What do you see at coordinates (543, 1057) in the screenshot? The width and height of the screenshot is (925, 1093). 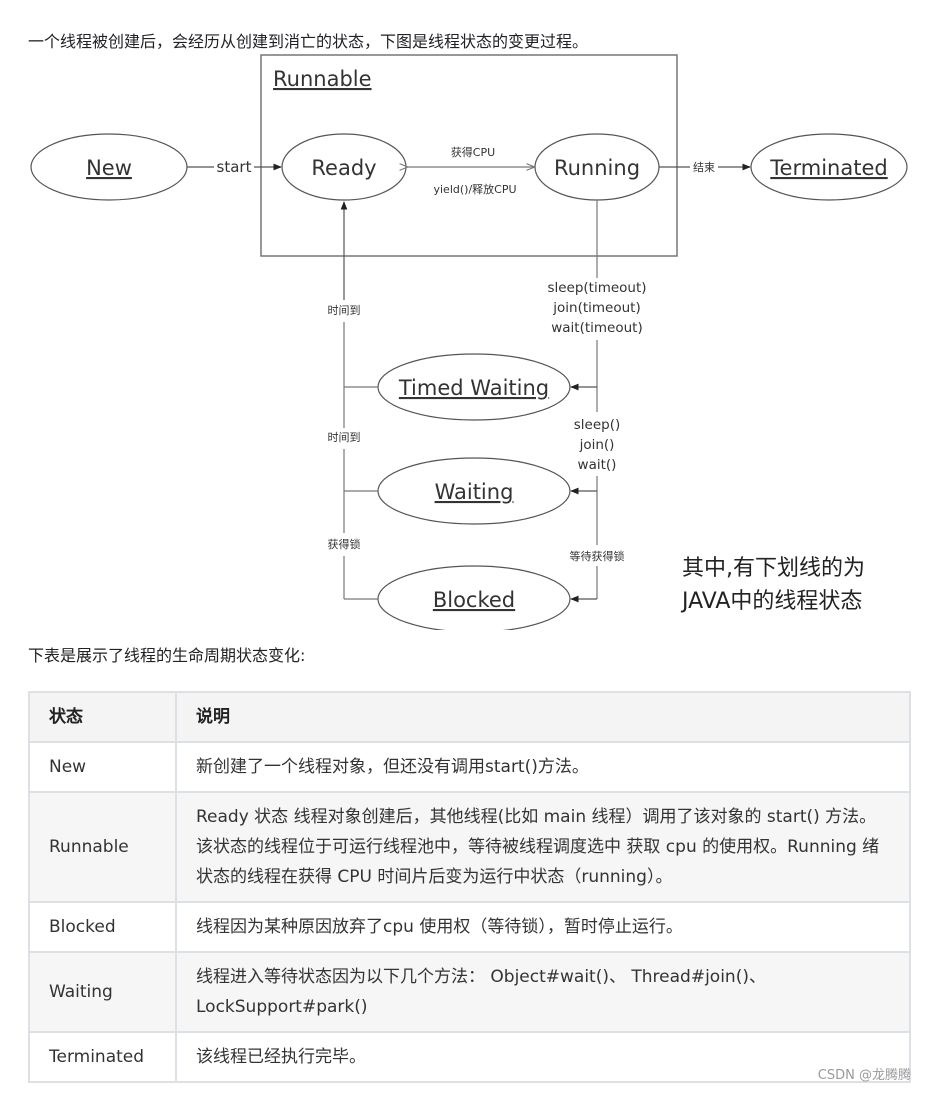 I see `row-description: 该线程已经执行完毕。` at bounding box center [543, 1057].